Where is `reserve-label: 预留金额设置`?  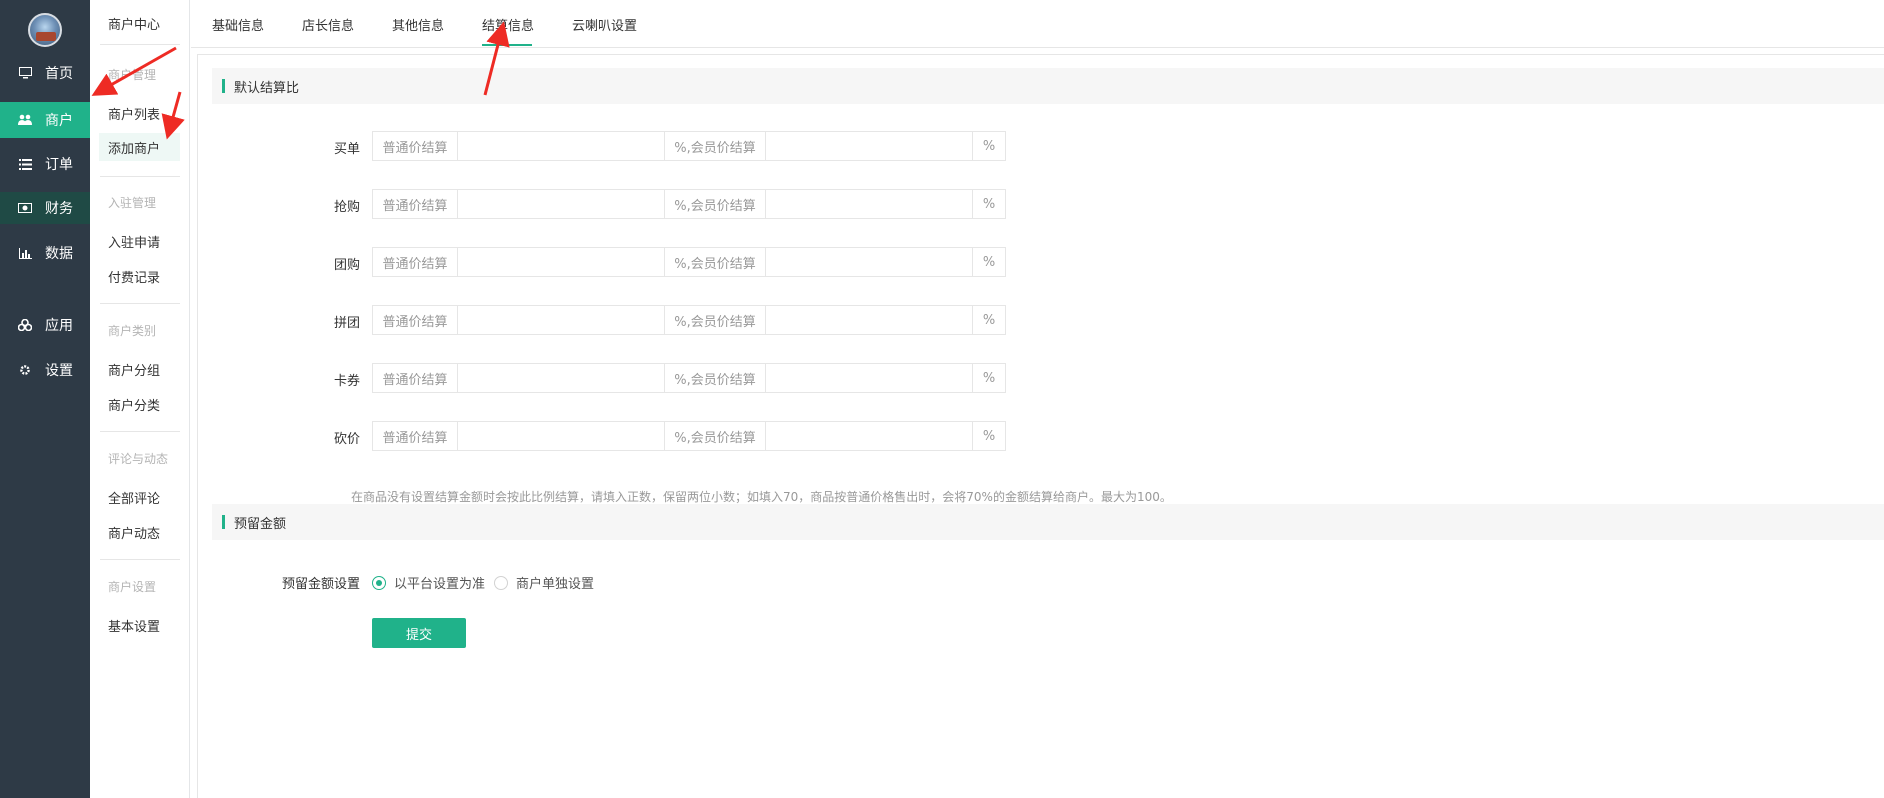
reserve-label: 预留金额设置 is located at coordinates (320, 584).